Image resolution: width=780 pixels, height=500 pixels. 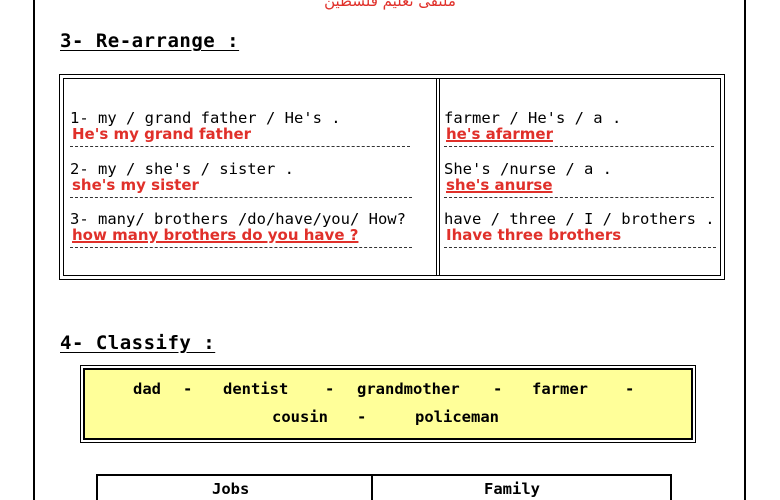 What do you see at coordinates (150, 41) in the screenshot?
I see `rearrange-title: 3- Re-arrange :` at bounding box center [150, 41].